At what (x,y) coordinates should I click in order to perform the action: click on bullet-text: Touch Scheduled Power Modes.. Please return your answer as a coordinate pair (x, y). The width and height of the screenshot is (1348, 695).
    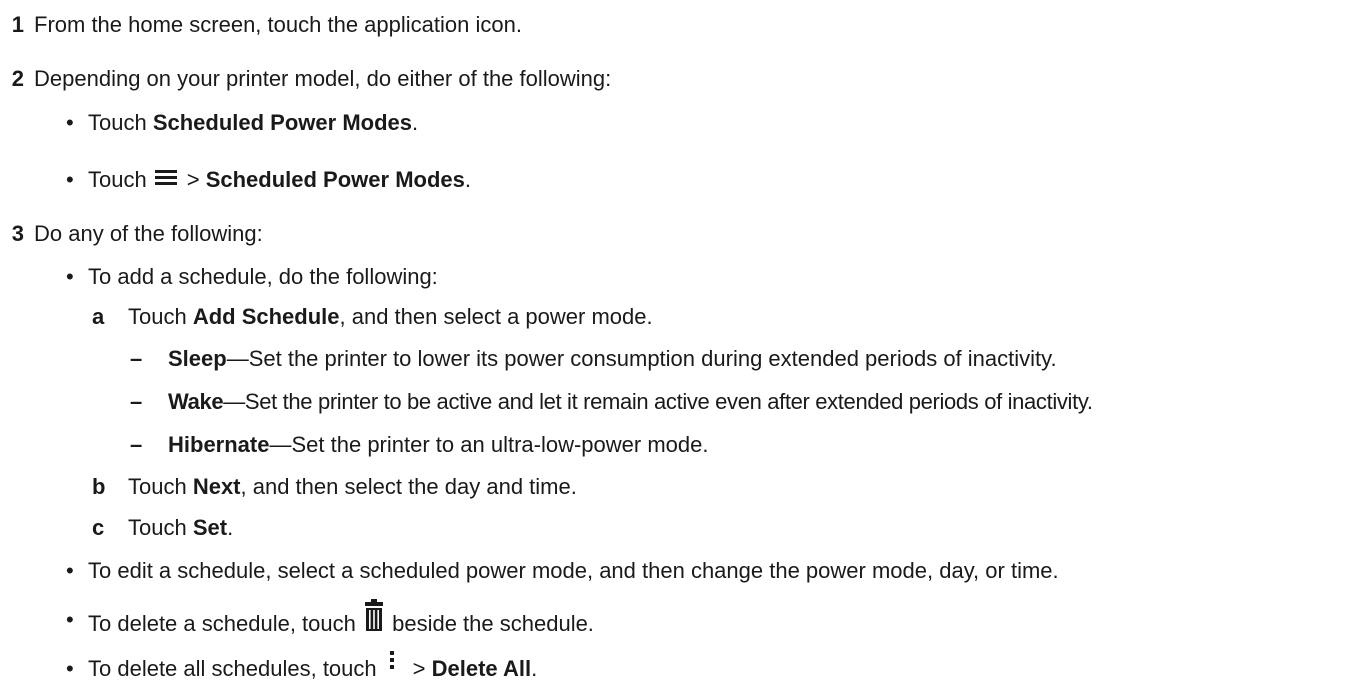
    Looking at the image, I should click on (253, 122).